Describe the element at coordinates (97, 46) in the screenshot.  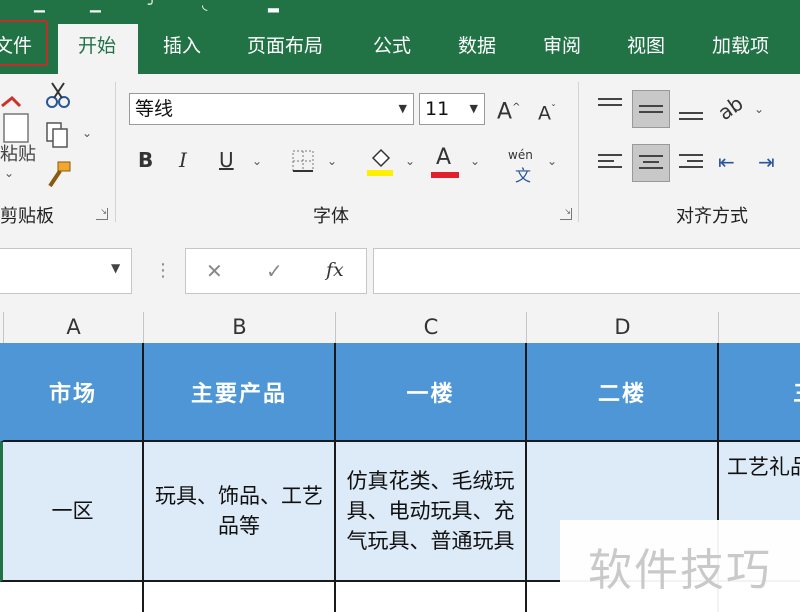
I see `tab-home: 开始` at that location.